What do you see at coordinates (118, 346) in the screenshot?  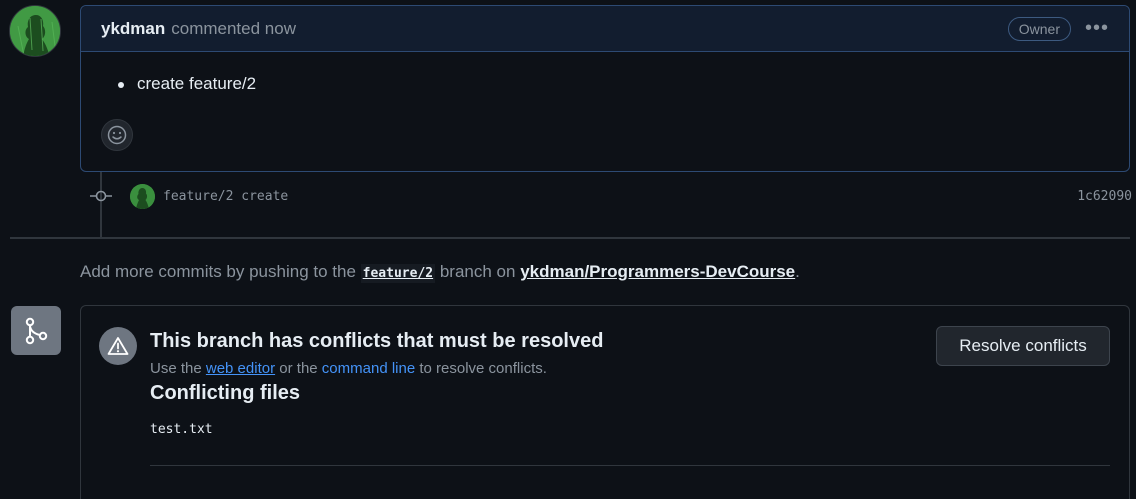 I see `alert-icon` at bounding box center [118, 346].